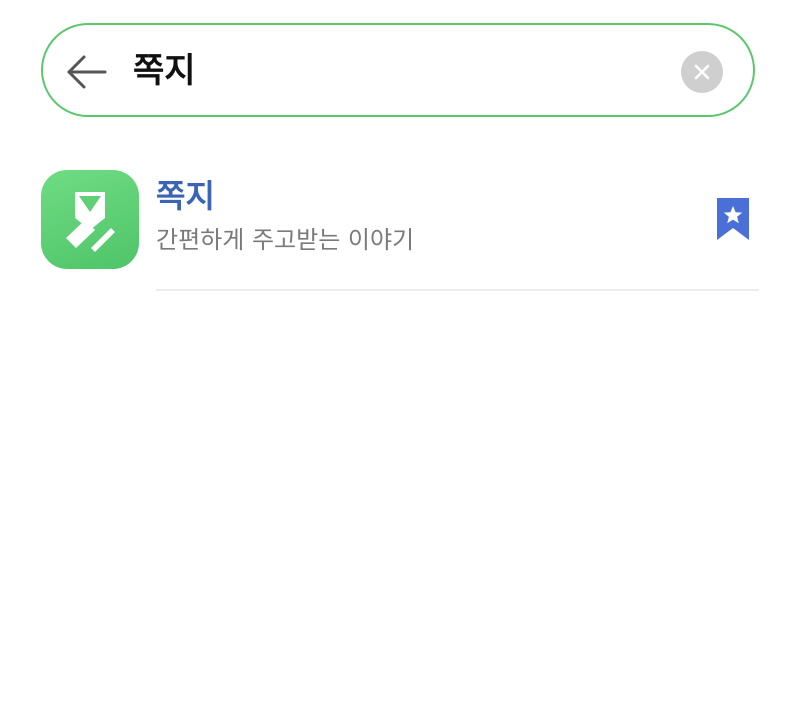 This screenshot has height=721, width=800. What do you see at coordinates (457, 290) in the screenshot?
I see `divider` at bounding box center [457, 290].